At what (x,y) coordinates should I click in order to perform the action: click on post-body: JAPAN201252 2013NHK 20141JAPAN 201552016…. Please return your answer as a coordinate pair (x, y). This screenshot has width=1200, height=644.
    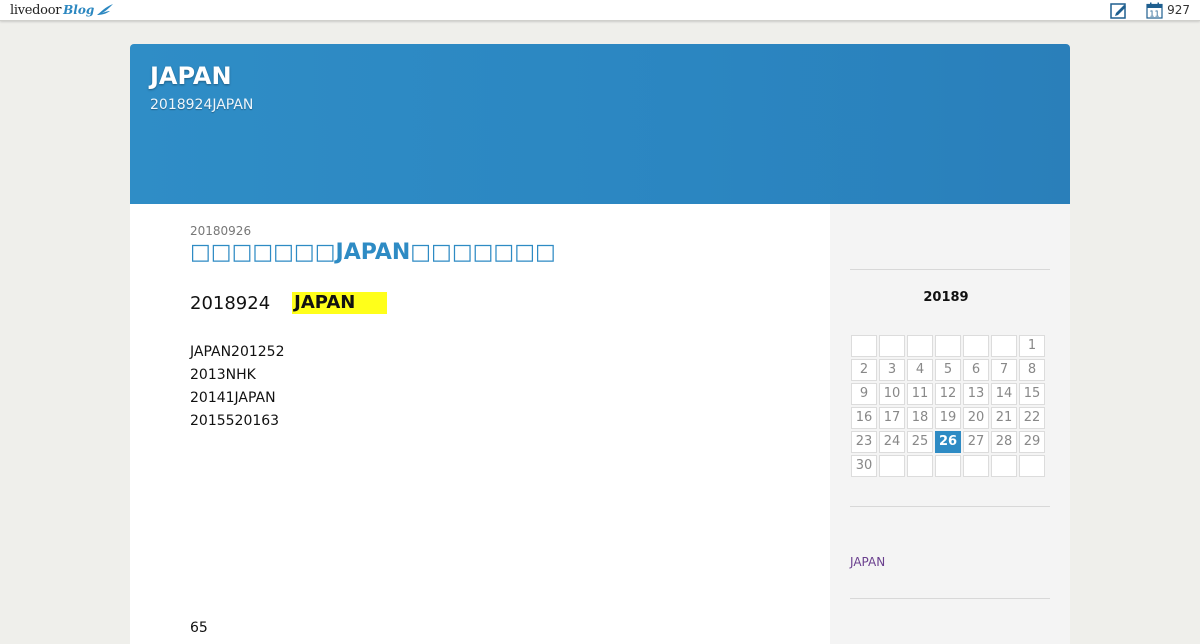
    Looking at the image, I should click on (237, 390).